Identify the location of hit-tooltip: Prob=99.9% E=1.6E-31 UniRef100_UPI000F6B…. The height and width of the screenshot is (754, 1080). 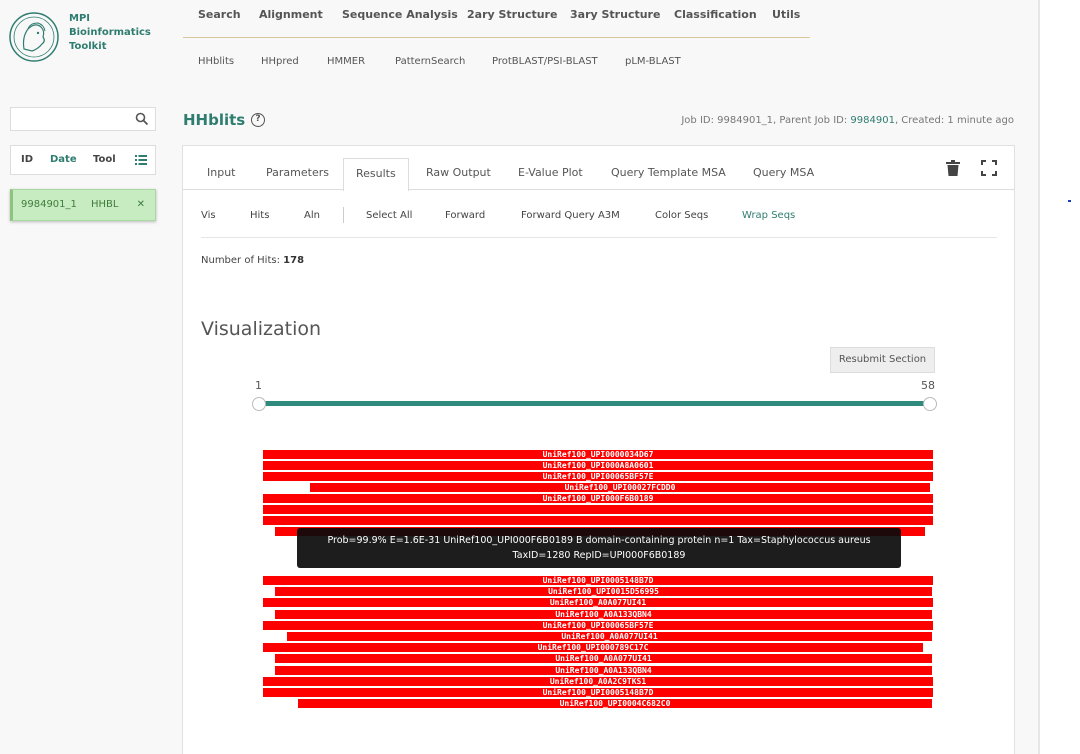
(599, 548).